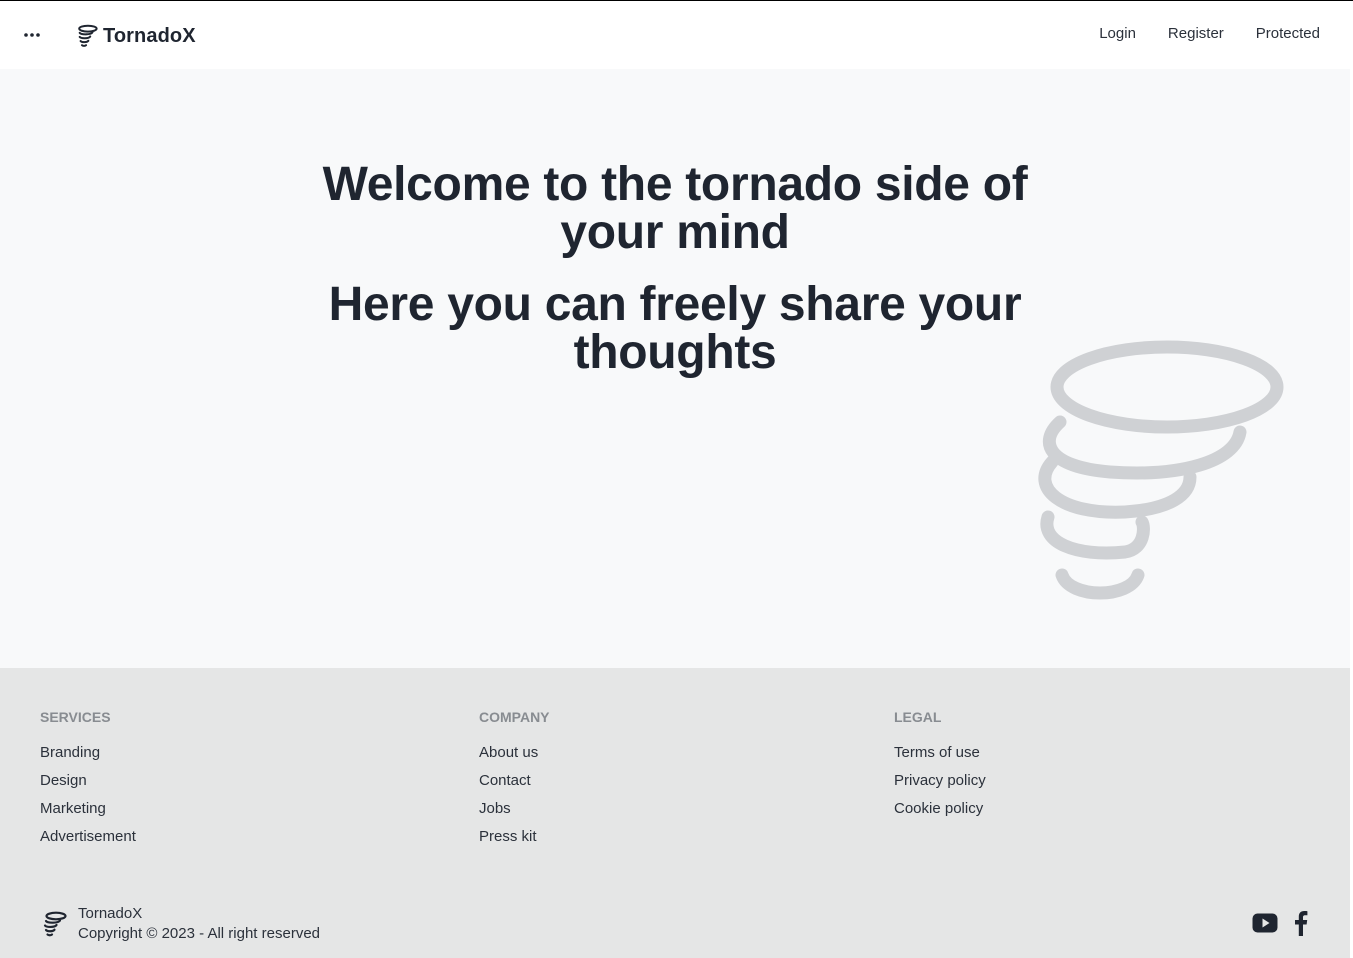  What do you see at coordinates (1265, 925) in the screenshot?
I see `youtube-icon` at bounding box center [1265, 925].